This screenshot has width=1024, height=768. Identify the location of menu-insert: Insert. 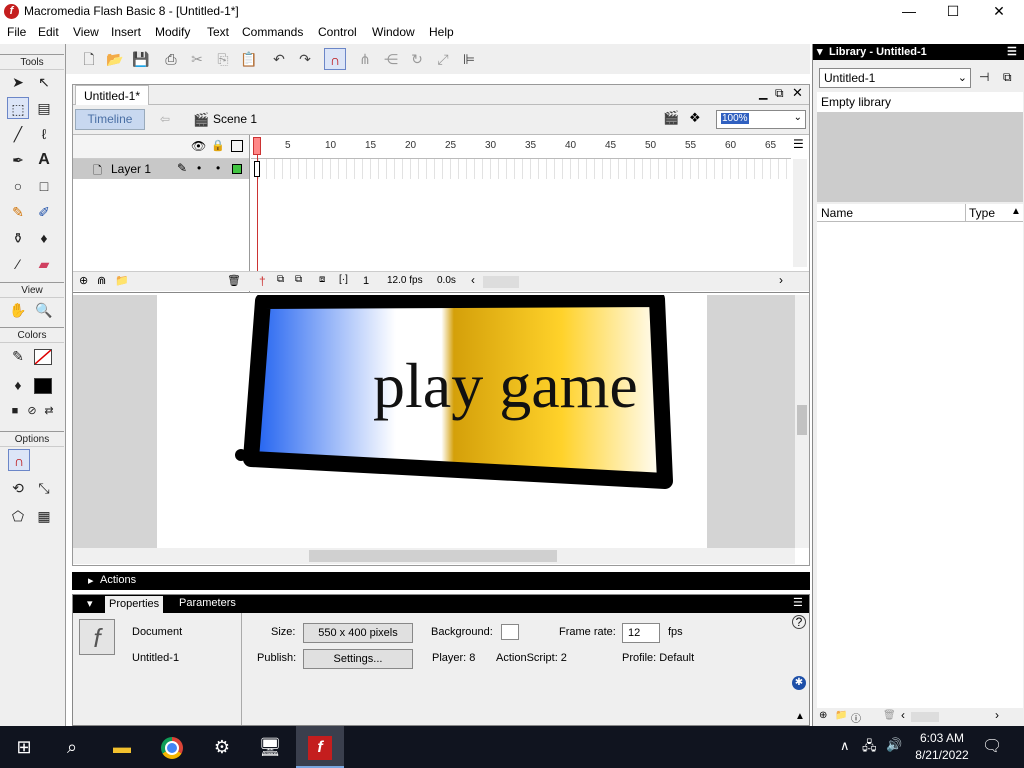
(126, 32).